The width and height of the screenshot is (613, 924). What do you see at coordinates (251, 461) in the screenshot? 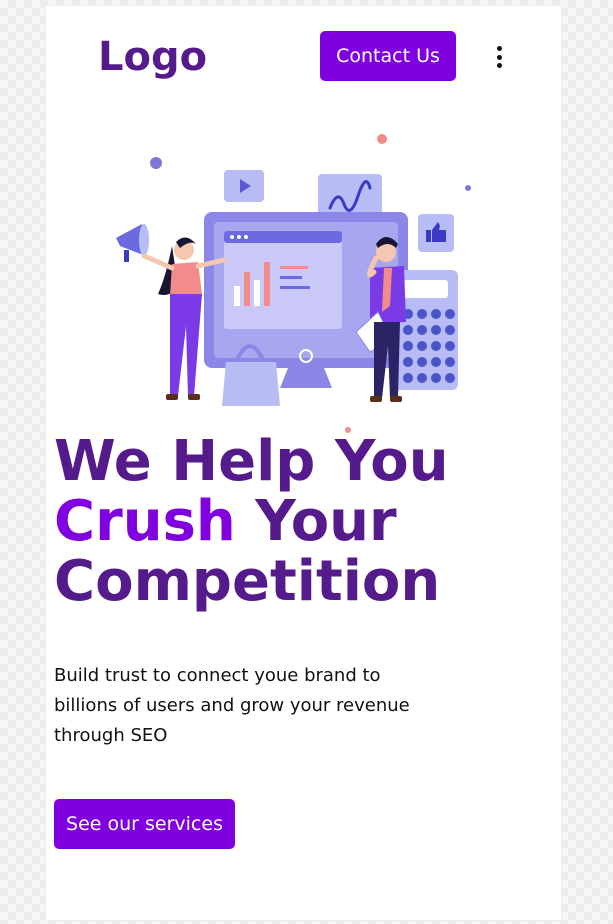
I see `headline-line-1: We Help You` at bounding box center [251, 461].